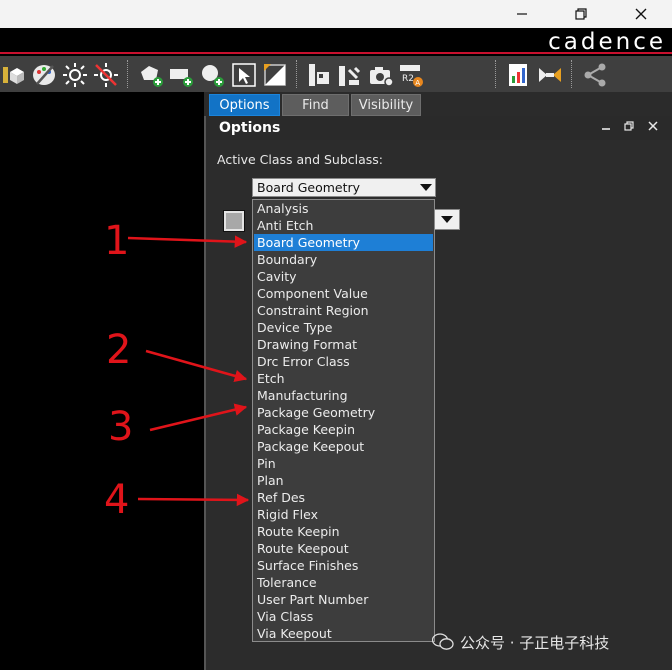 Image resolution: width=672 pixels, height=670 pixels. What do you see at coordinates (336, 41) in the screenshot?
I see `brand-bar: cadence` at bounding box center [336, 41].